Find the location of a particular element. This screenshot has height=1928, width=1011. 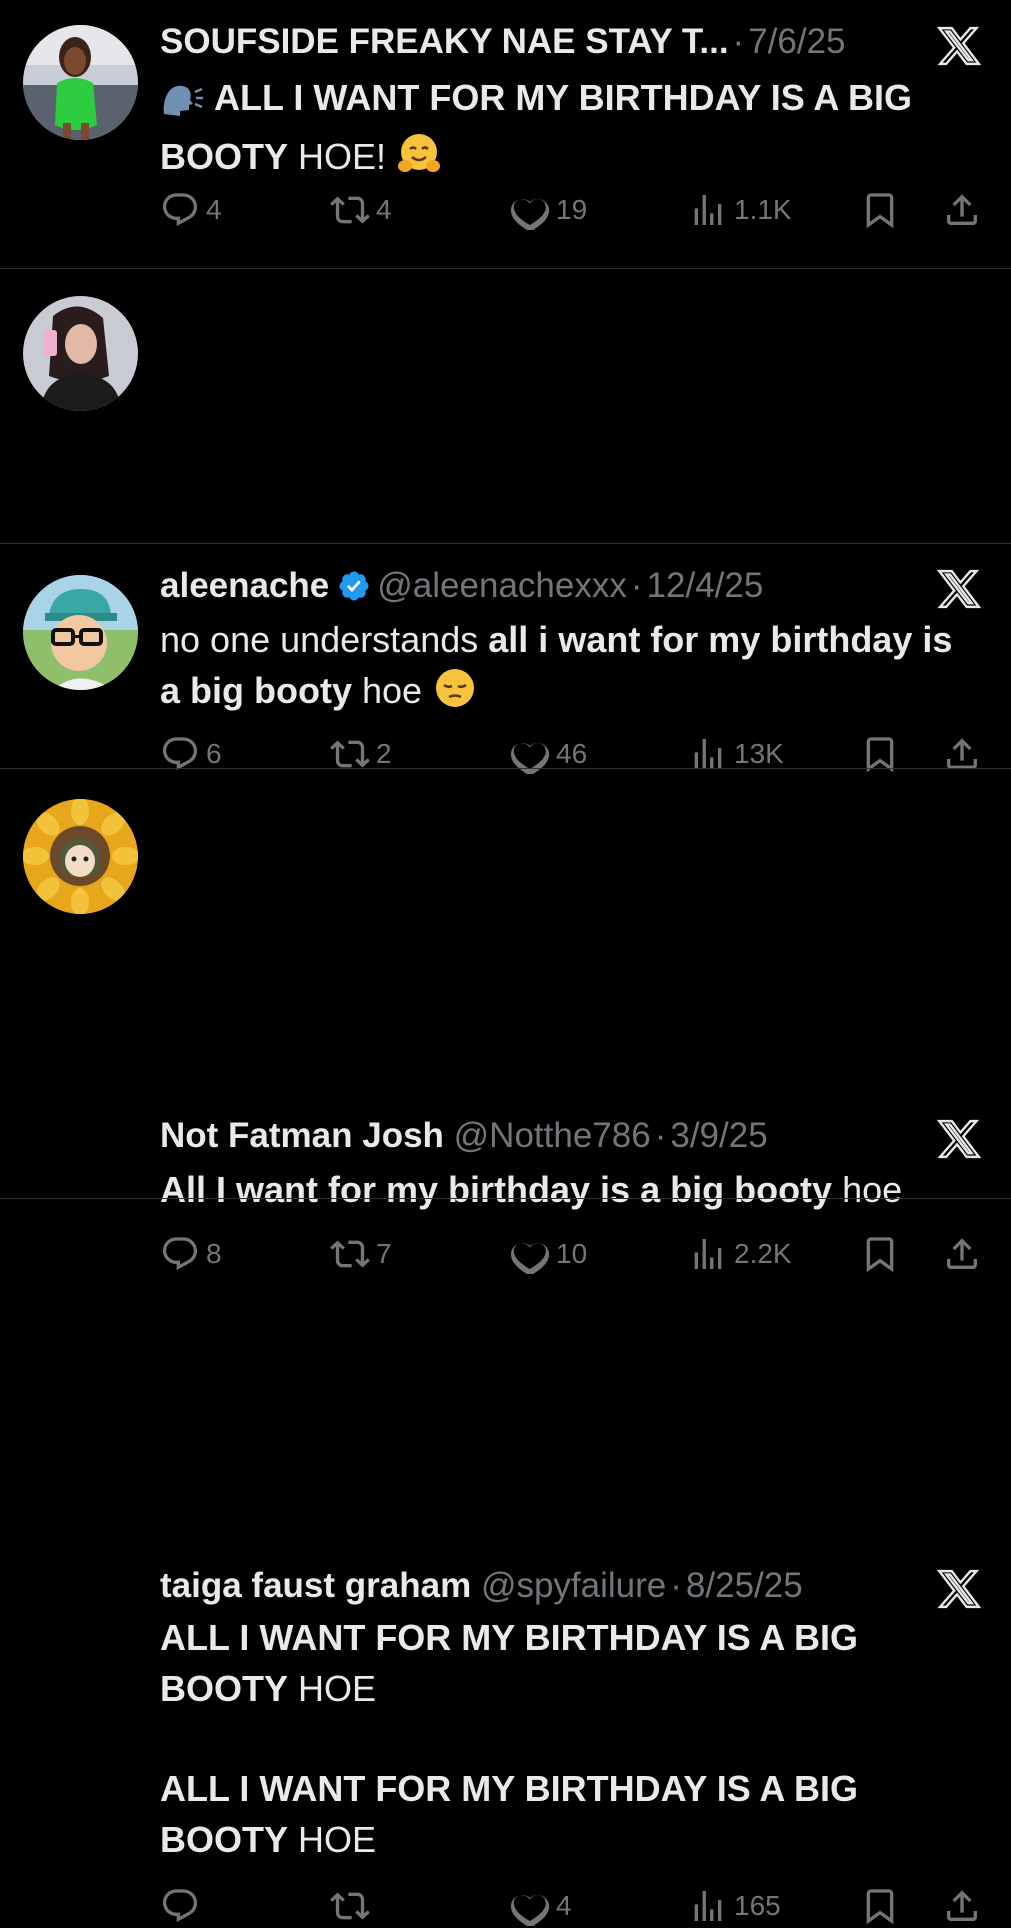

retweet-count: 7 is located at coordinates (384, 1253).